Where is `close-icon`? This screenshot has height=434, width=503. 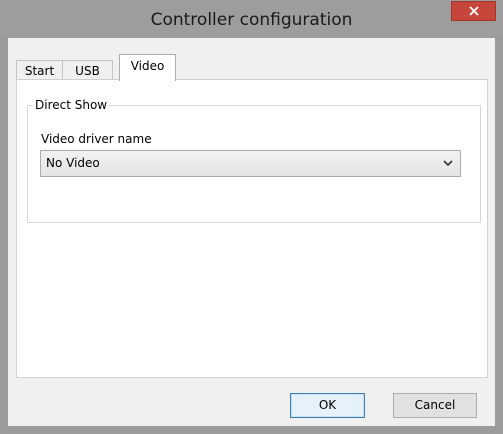 close-icon is located at coordinates (473, 11).